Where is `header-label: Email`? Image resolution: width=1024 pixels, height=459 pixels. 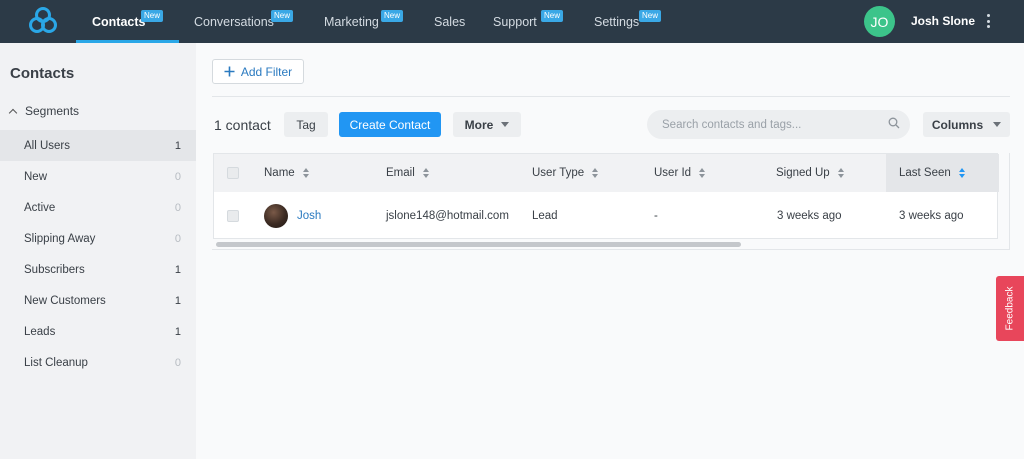 header-label: Email is located at coordinates (400, 173).